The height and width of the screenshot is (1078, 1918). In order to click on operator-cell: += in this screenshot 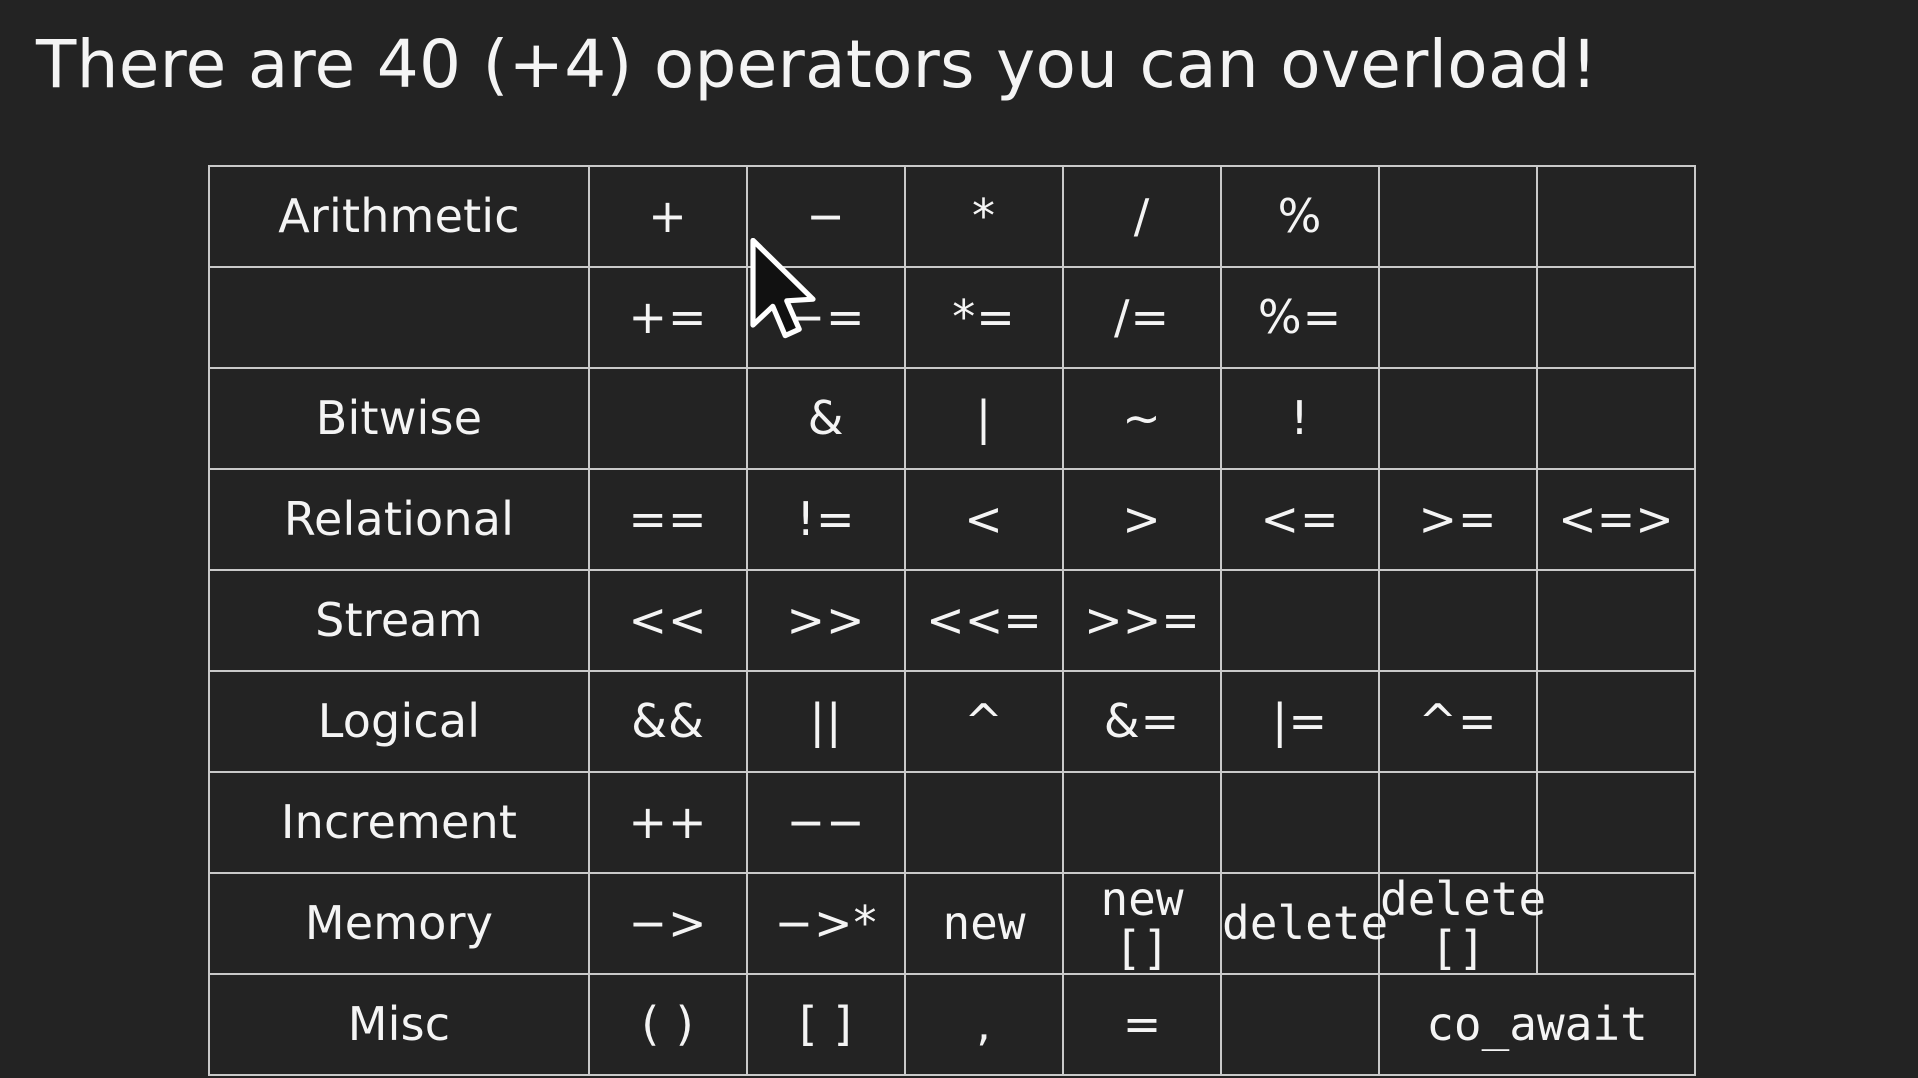, I will do `click(668, 317)`.